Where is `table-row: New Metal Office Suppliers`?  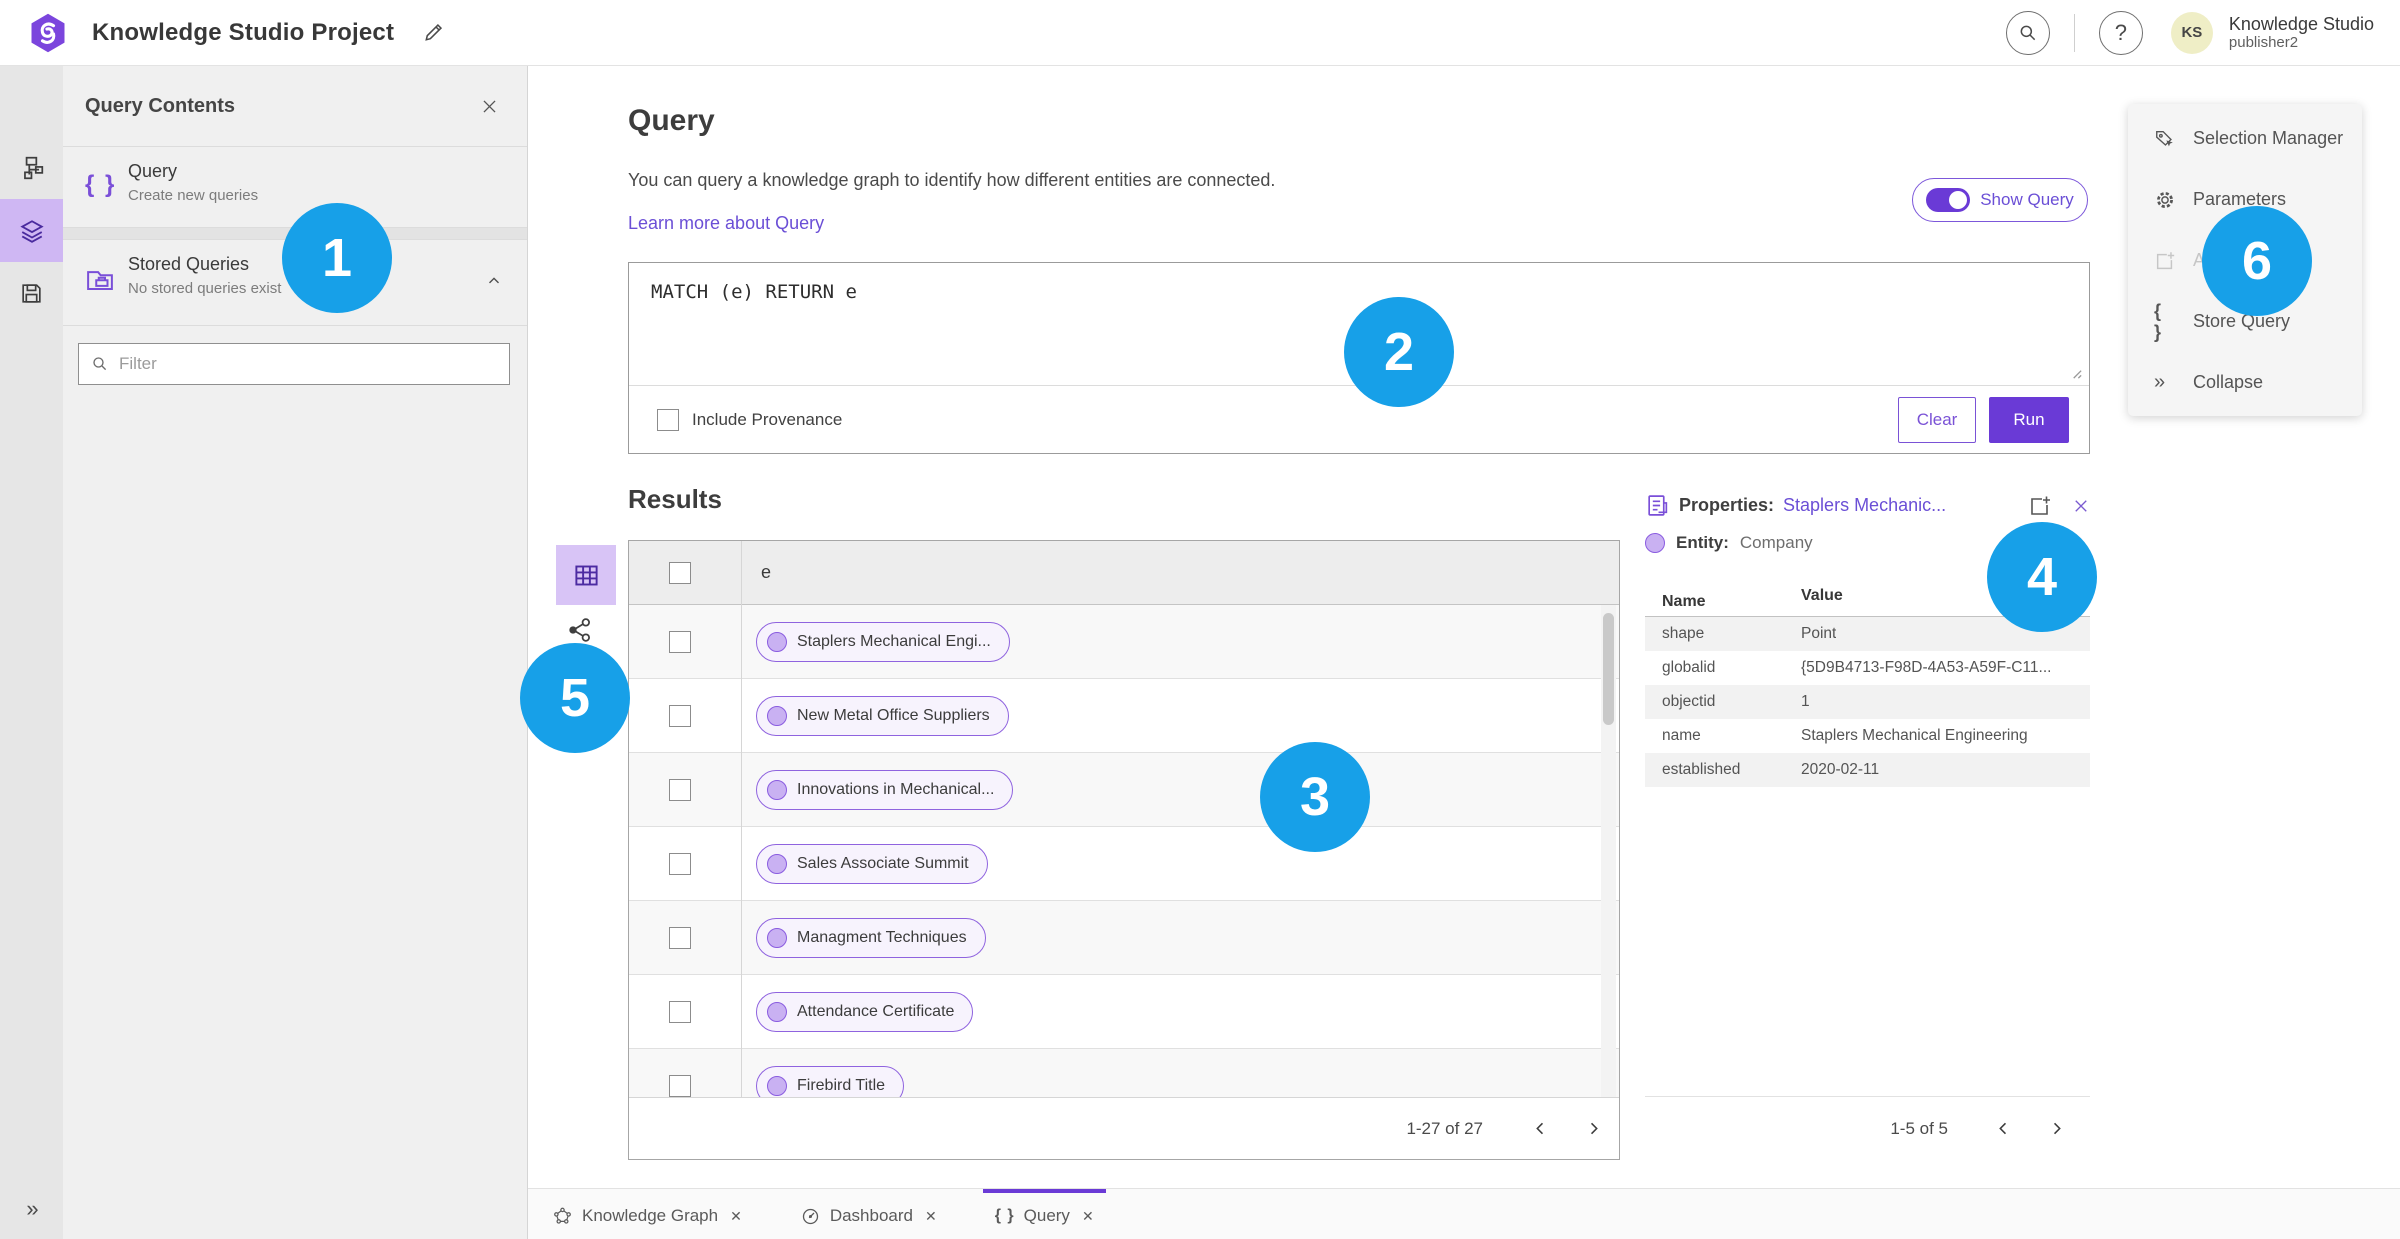
table-row: New Metal Office Suppliers is located at coordinates (1124, 716).